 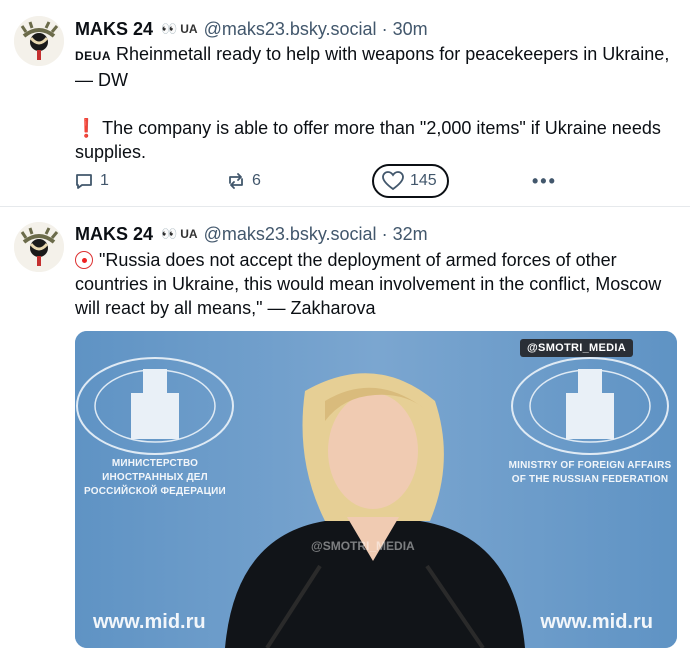 I want to click on post-time: 32m, so click(x=410, y=234).